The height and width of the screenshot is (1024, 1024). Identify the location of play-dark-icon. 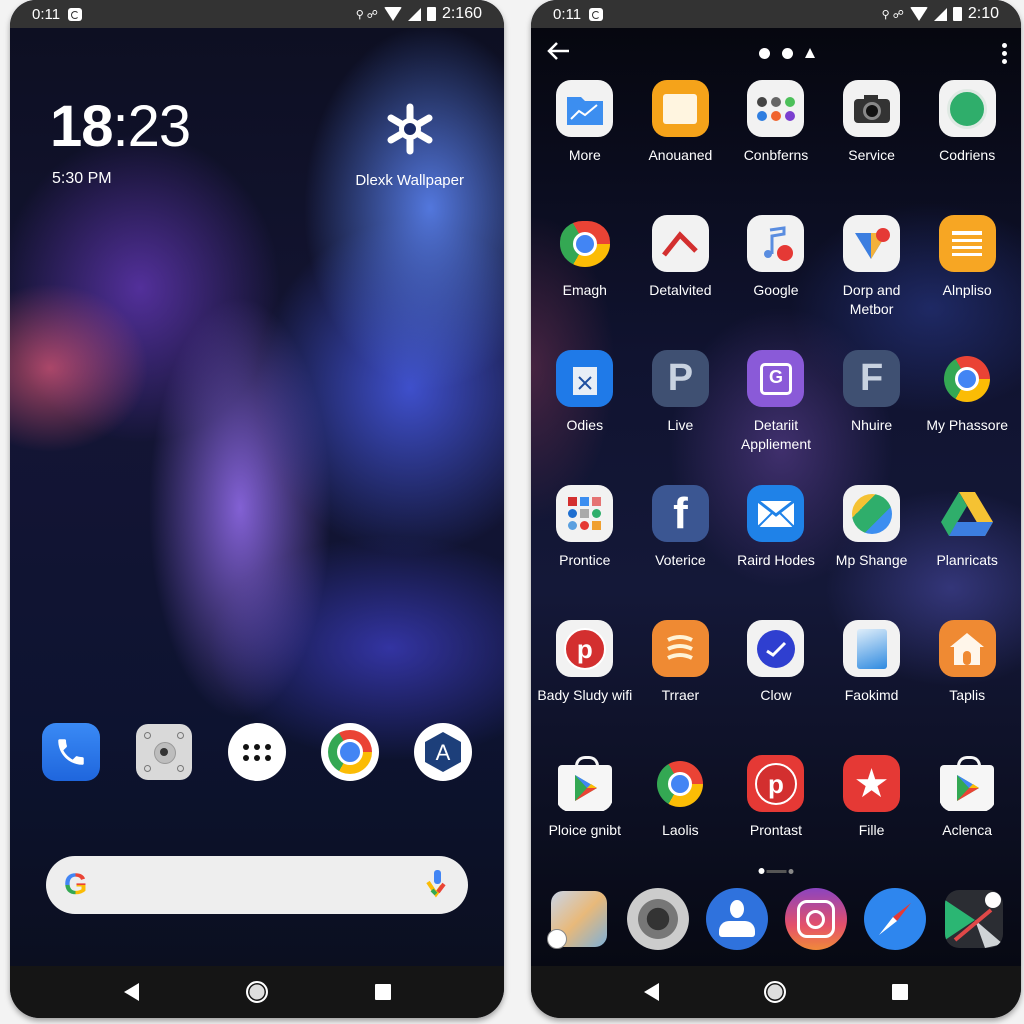
(973, 919).